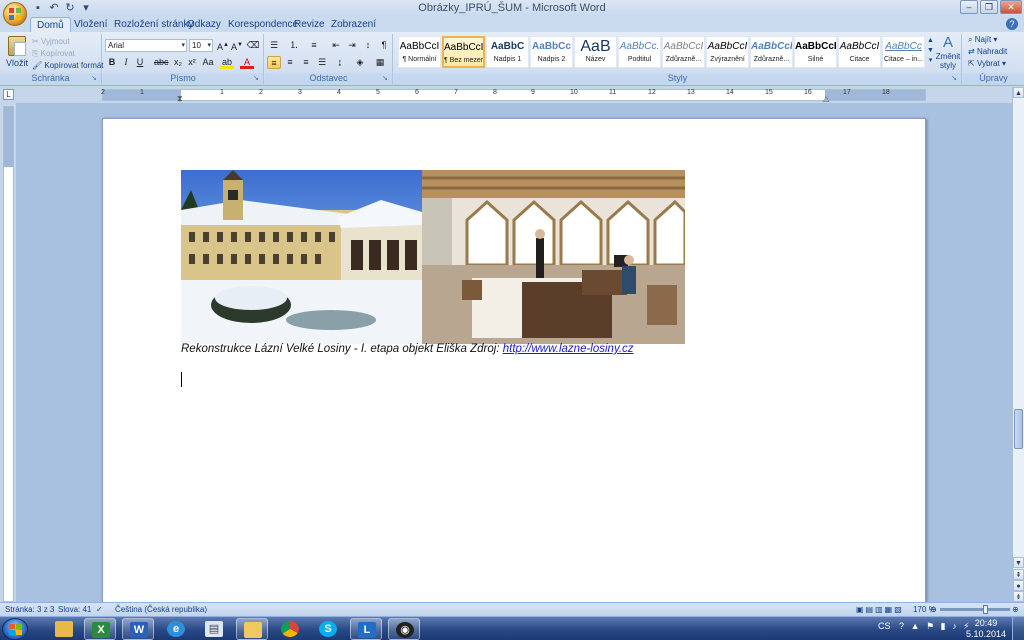  What do you see at coordinates (368, 45) in the screenshot?
I see `sort-icon: ↕` at bounding box center [368, 45].